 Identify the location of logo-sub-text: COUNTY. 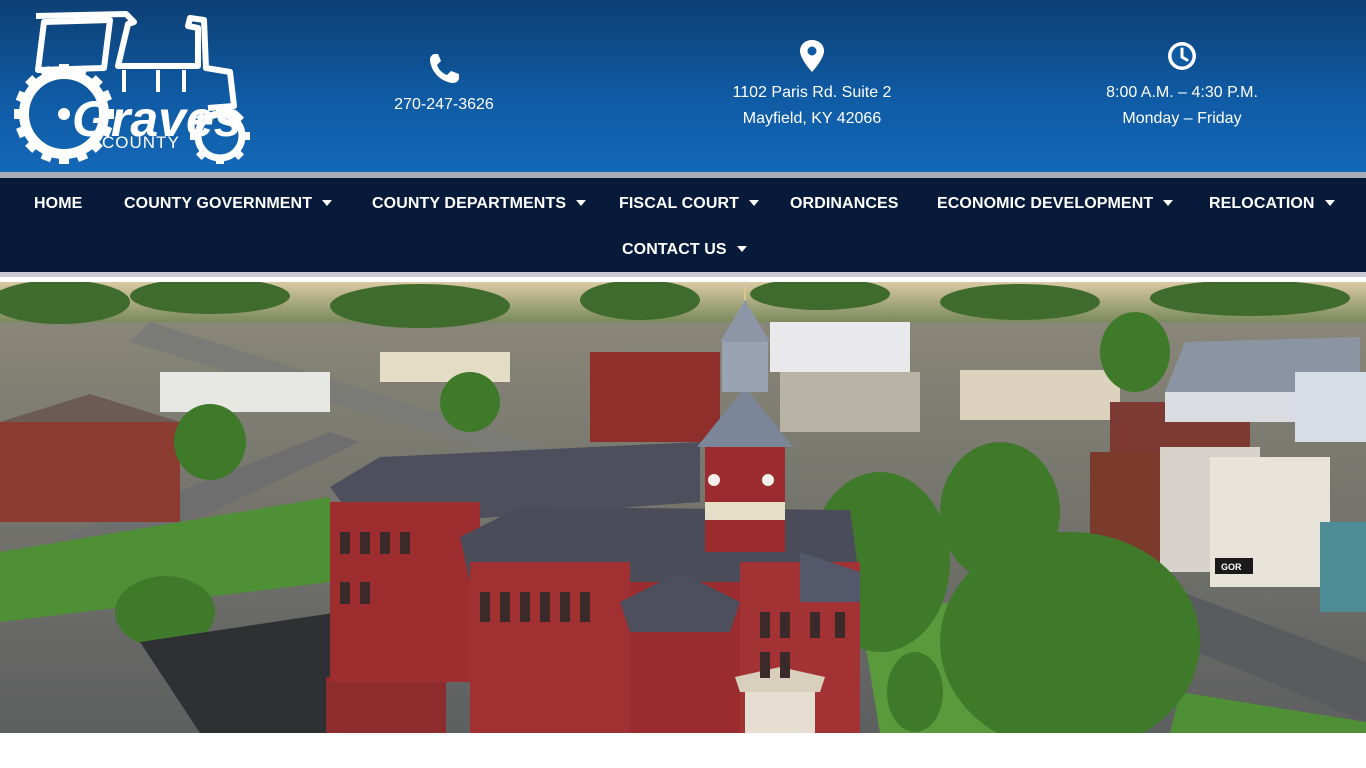
(141, 142).